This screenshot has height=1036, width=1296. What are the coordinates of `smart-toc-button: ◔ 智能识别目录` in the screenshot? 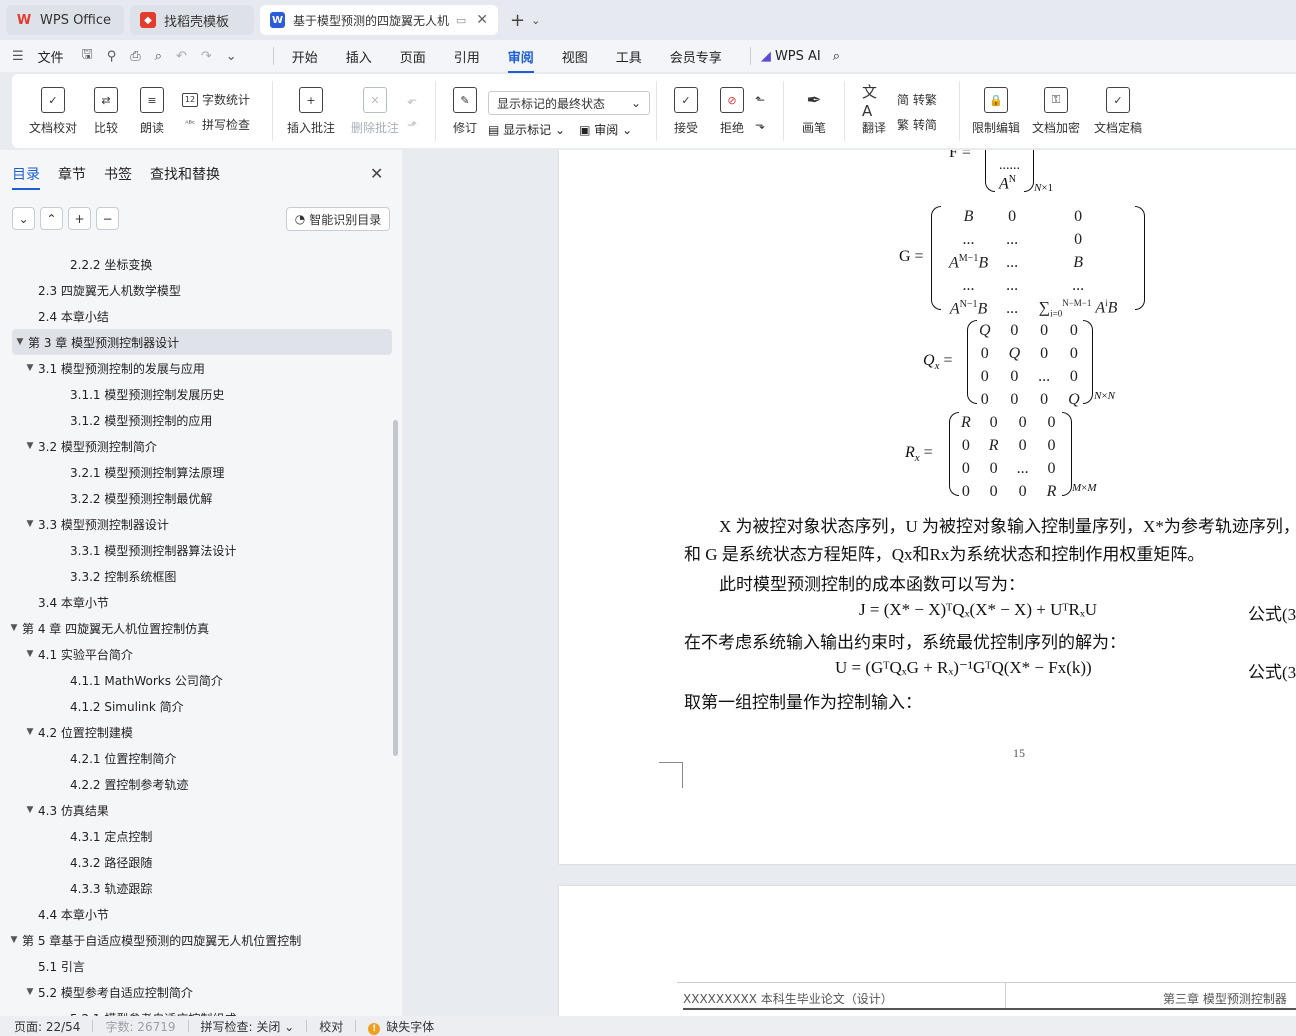 It's located at (338, 219).